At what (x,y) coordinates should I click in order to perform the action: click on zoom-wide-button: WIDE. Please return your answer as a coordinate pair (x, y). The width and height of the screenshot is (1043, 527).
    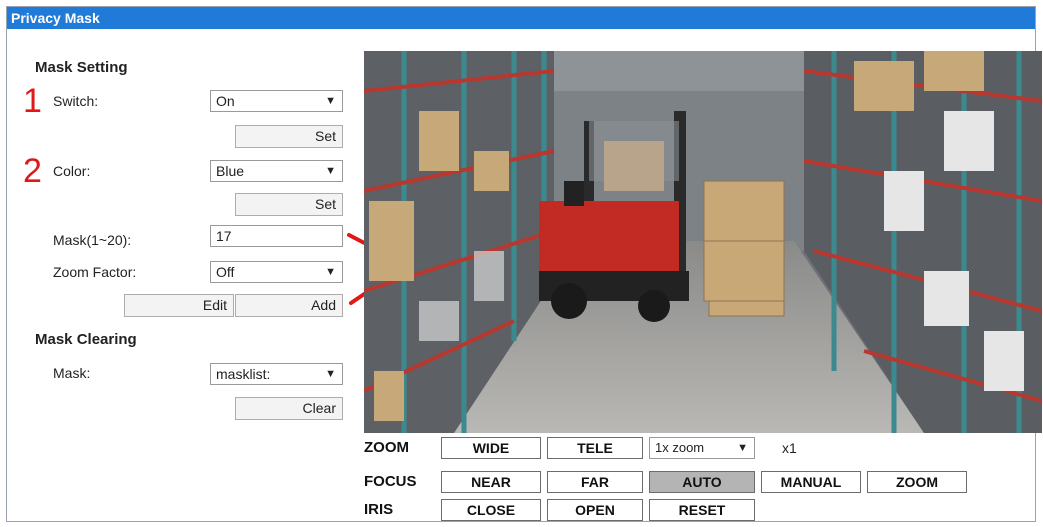
    Looking at the image, I should click on (491, 448).